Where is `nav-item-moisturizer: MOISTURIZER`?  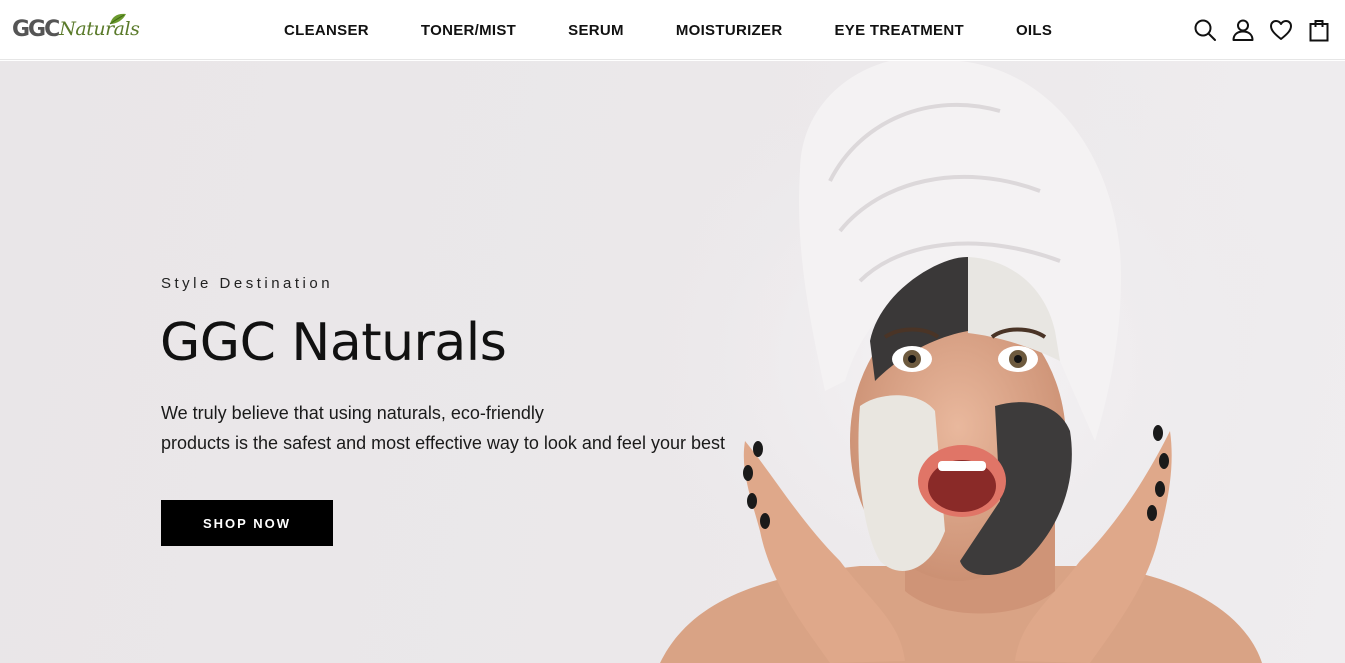
nav-item-moisturizer: MOISTURIZER is located at coordinates (729, 30).